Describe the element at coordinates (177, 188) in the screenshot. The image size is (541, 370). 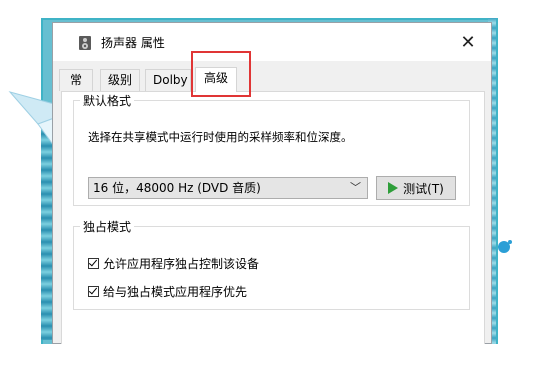
I see `format-dropdown-value: 16 位，48000 Hz (DVD 音质)` at that location.